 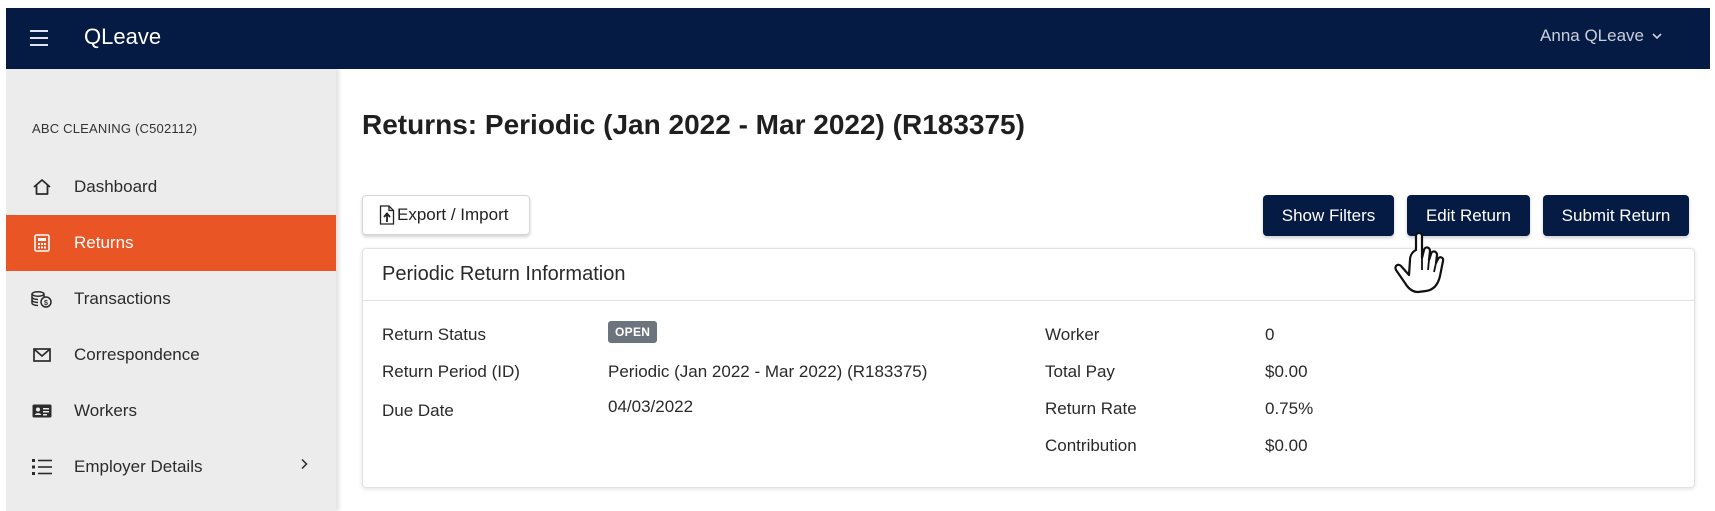 What do you see at coordinates (453, 214) in the screenshot?
I see `export-import-label: Export / Import` at bounding box center [453, 214].